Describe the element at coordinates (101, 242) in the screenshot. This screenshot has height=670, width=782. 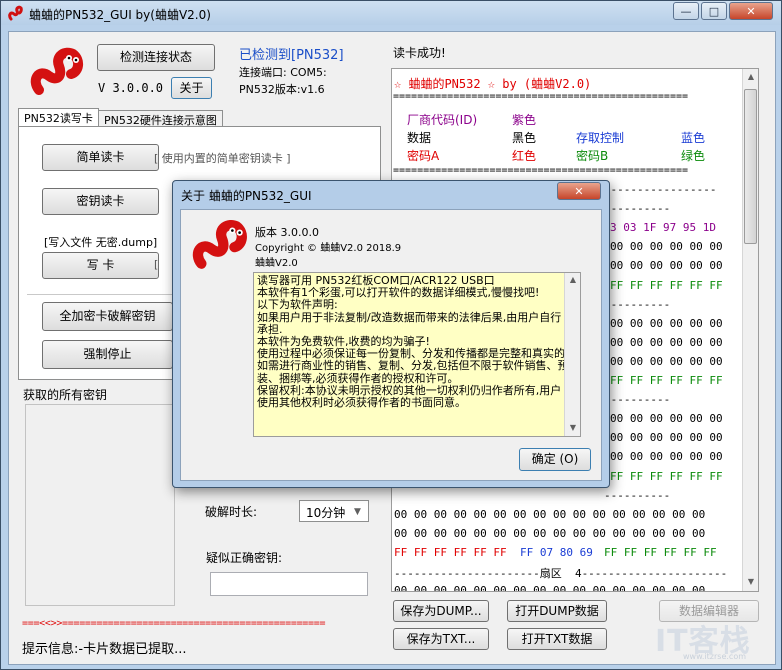
I see `write-file-label: [写入文件 无密.dump]` at that location.